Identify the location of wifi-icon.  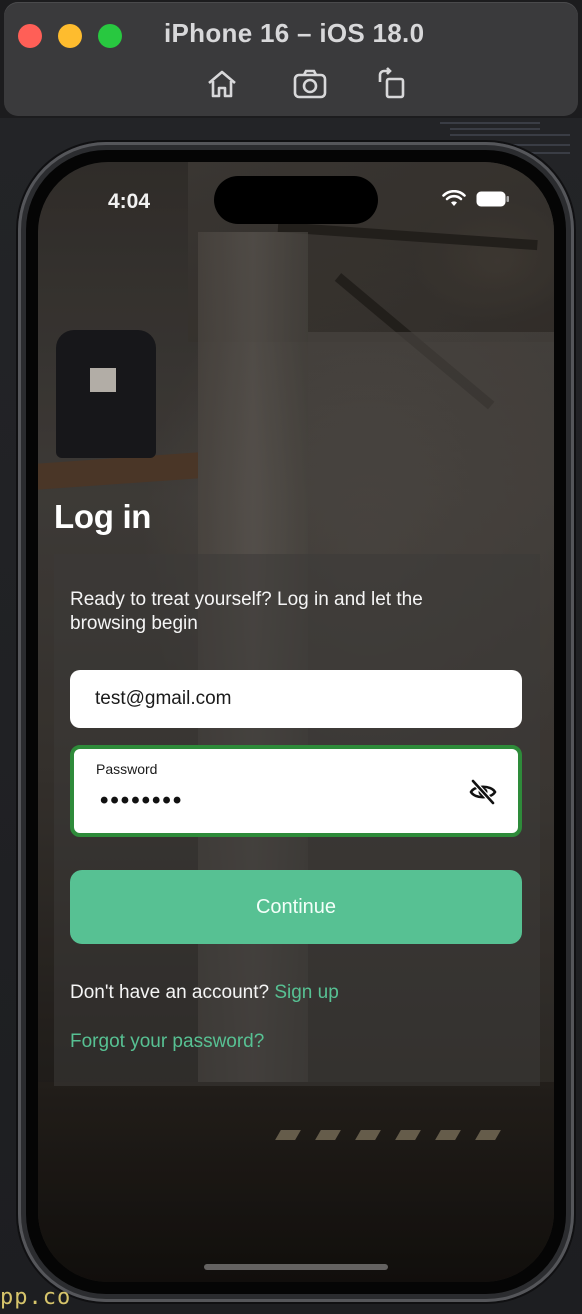
(454, 198).